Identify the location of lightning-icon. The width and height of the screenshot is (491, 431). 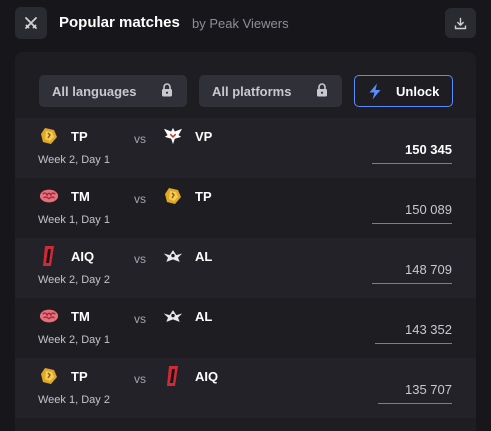
(375, 91).